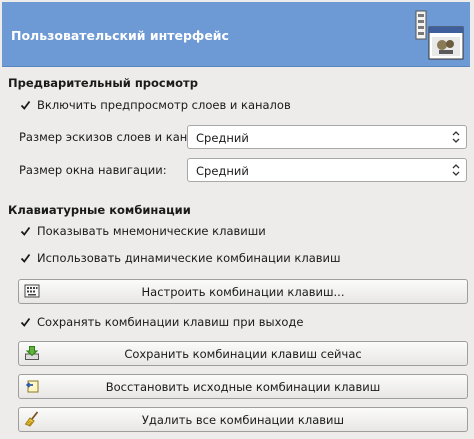 The width and height of the screenshot is (474, 439). I want to click on restore-shortcuts-button: Восстановить исходные комбинации клавиш, so click(243, 386).